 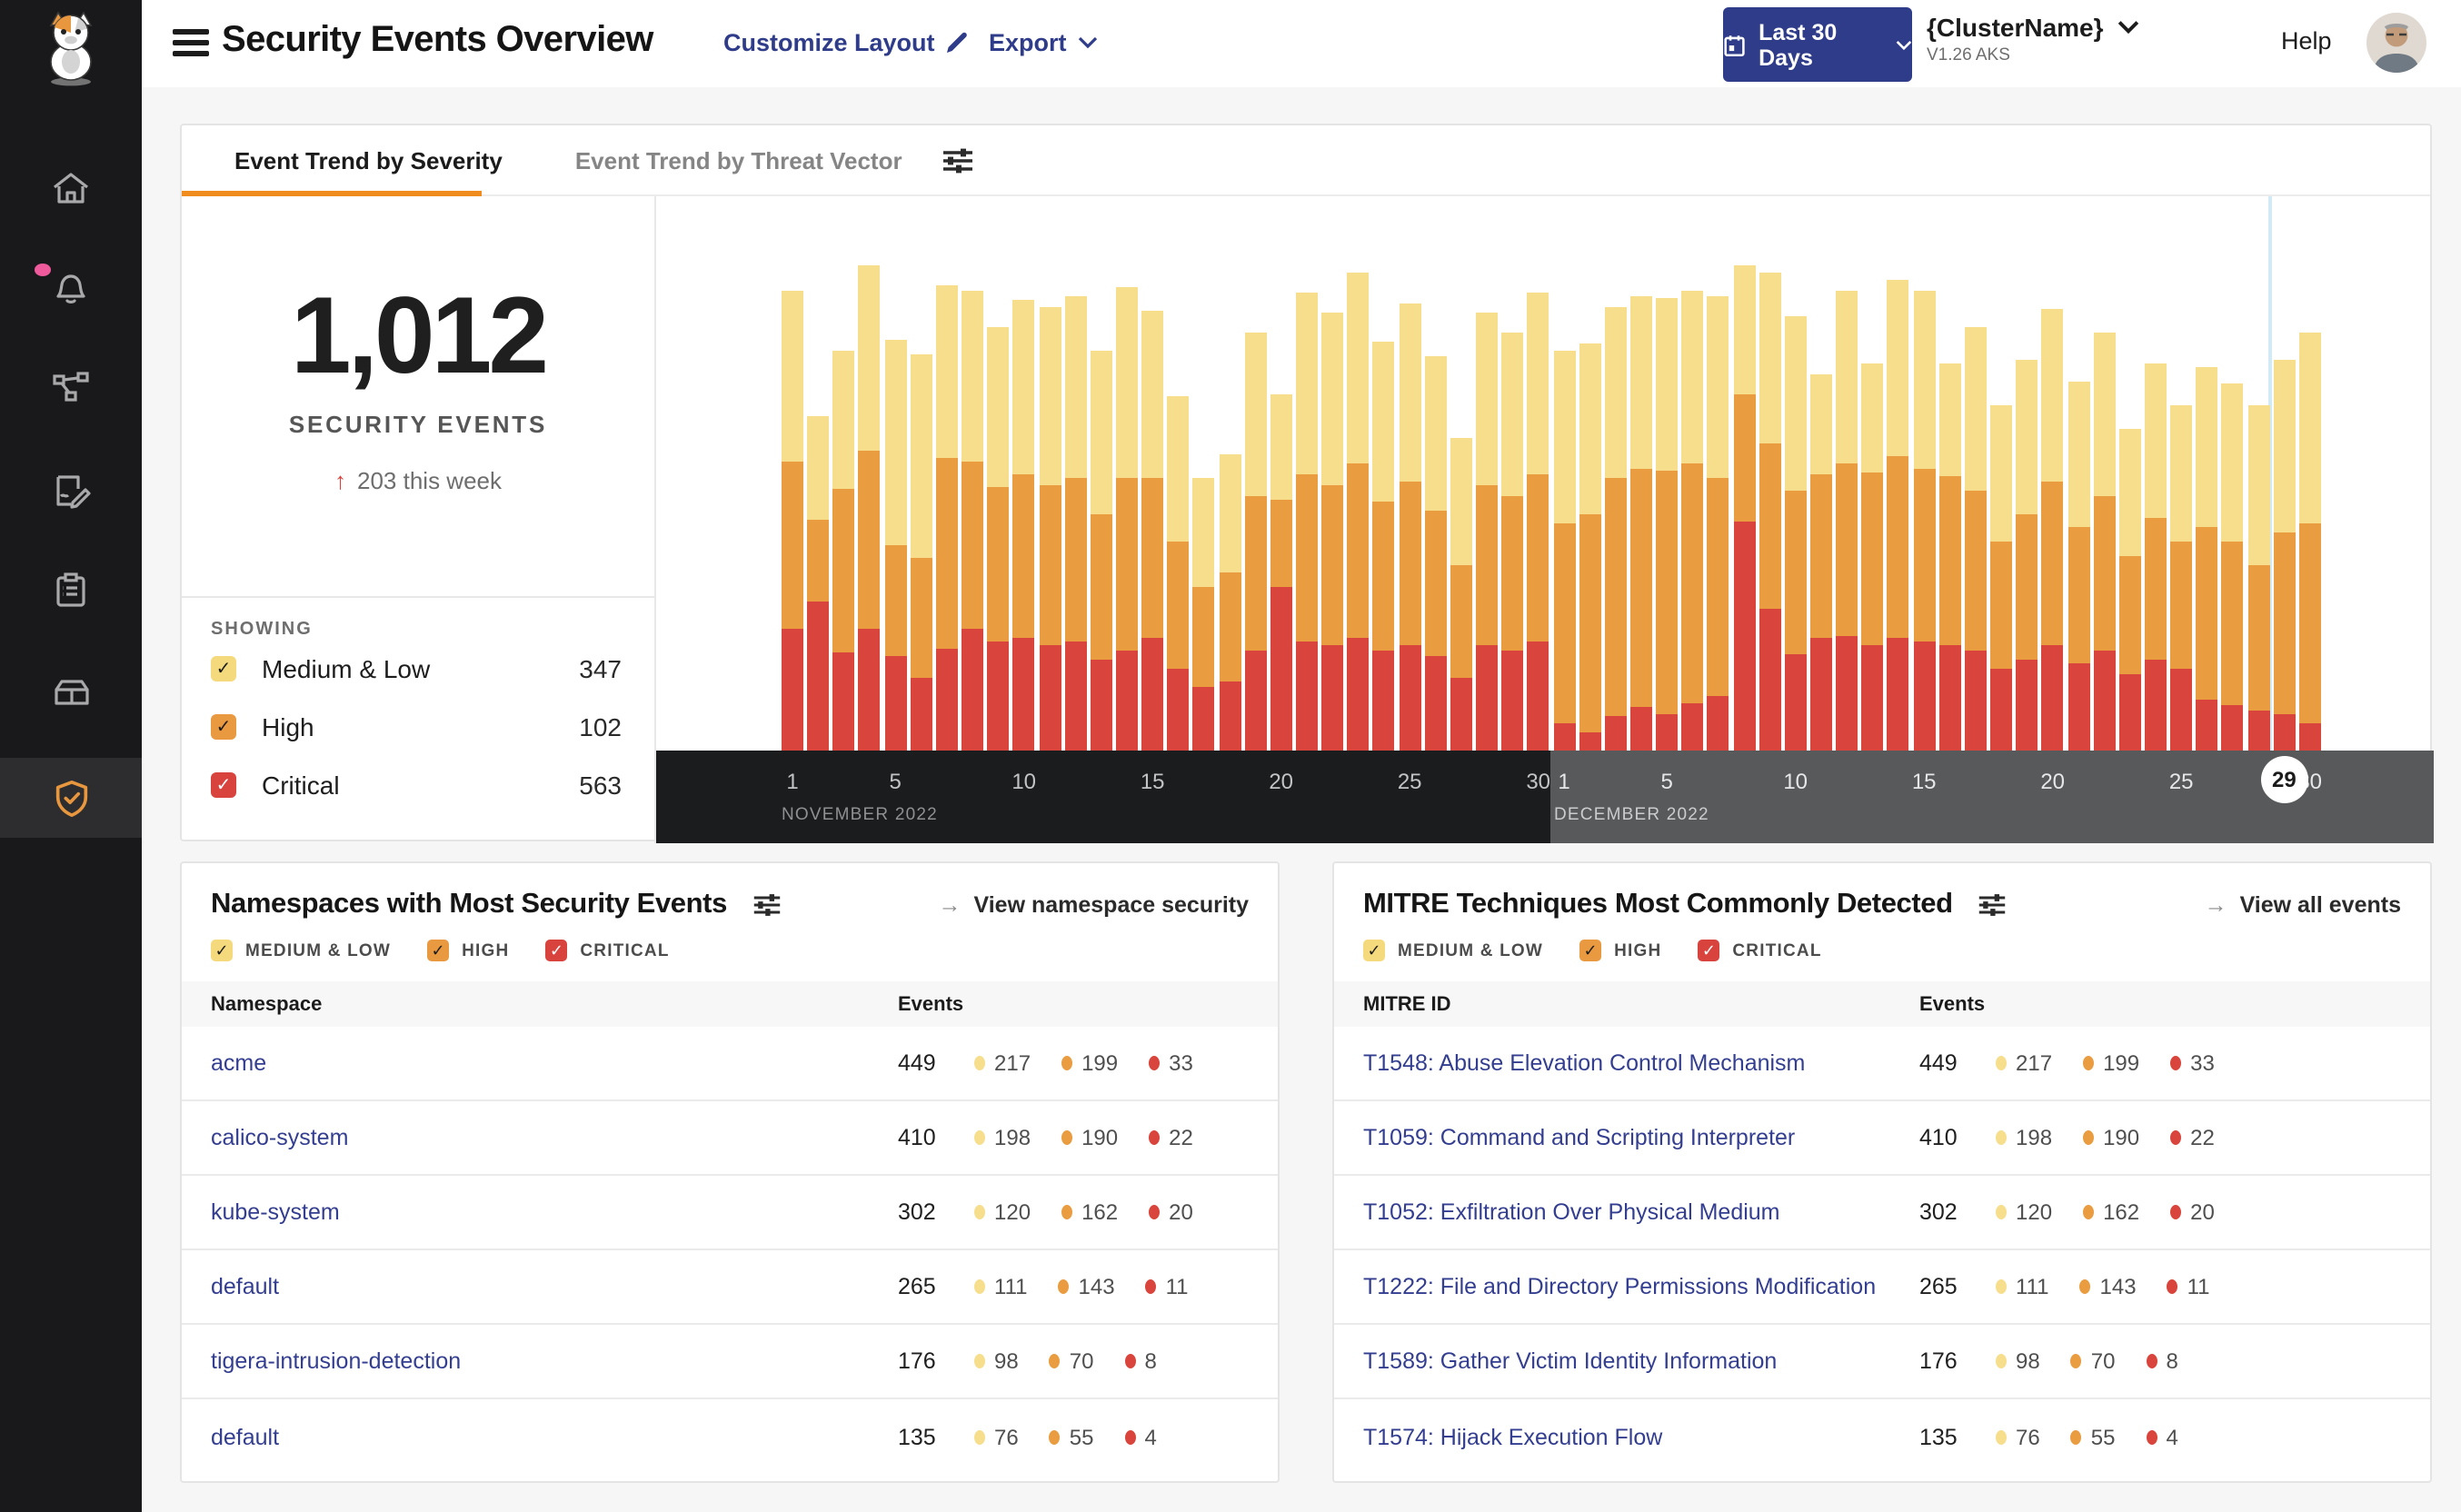 What do you see at coordinates (71, 49) in the screenshot?
I see `calico-cat-logo` at bounding box center [71, 49].